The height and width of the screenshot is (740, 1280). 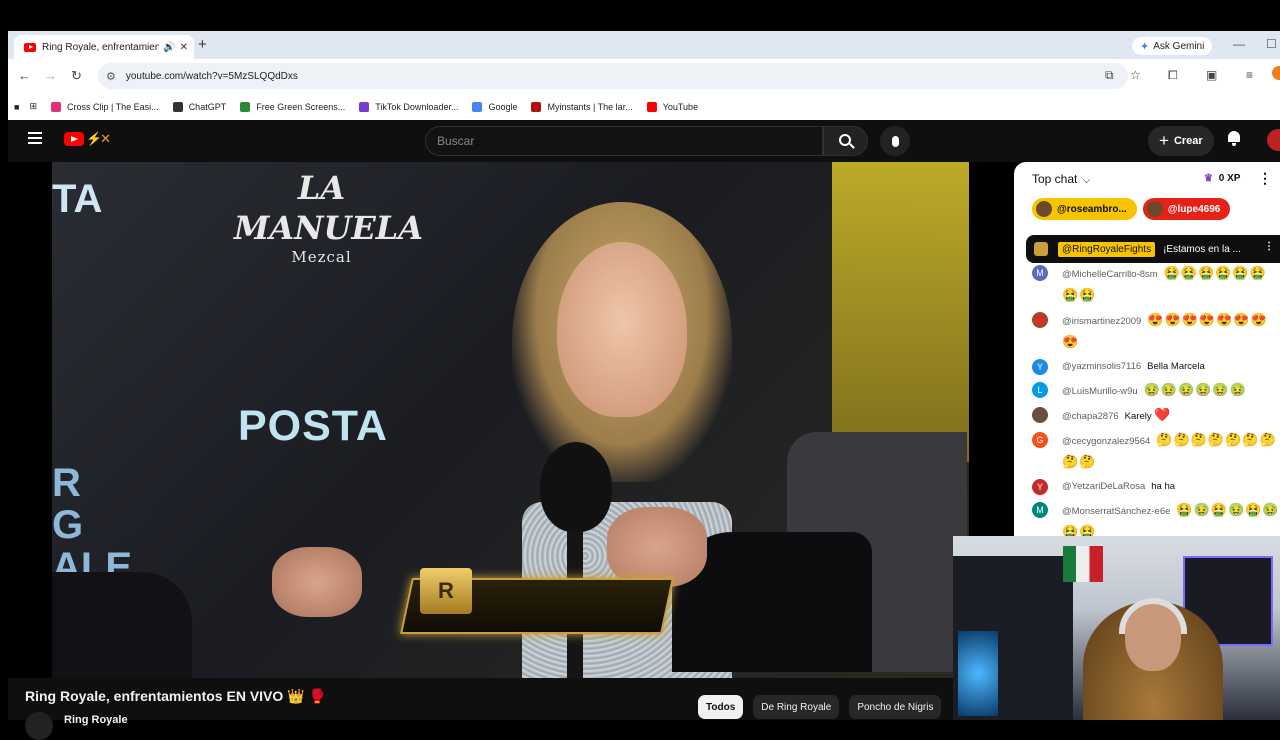 What do you see at coordinates (96, 720) in the screenshot?
I see `channel-name: Ring Royale` at bounding box center [96, 720].